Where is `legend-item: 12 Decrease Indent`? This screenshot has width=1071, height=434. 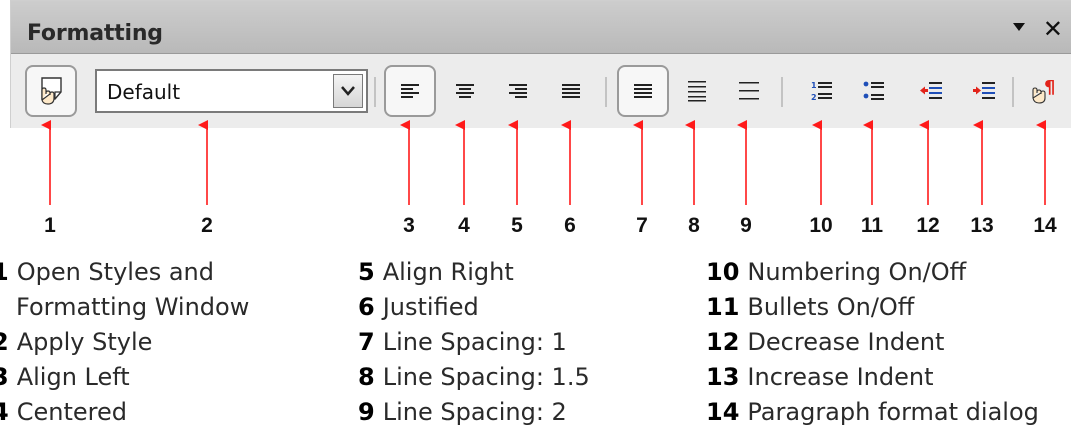
legend-item: 12 Decrease Indent is located at coordinates (872, 342).